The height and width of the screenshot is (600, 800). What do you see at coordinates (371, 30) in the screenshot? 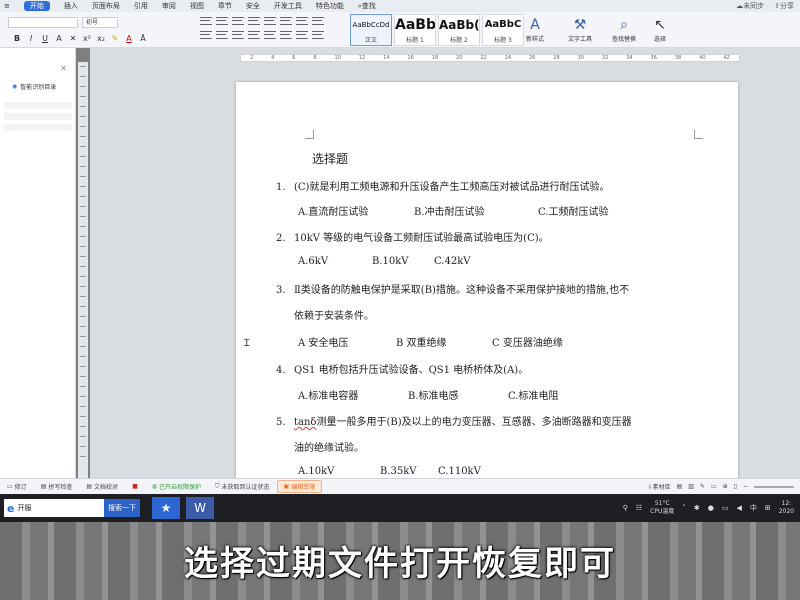
I see `style-normal: AaBbCcDd 正文` at bounding box center [371, 30].